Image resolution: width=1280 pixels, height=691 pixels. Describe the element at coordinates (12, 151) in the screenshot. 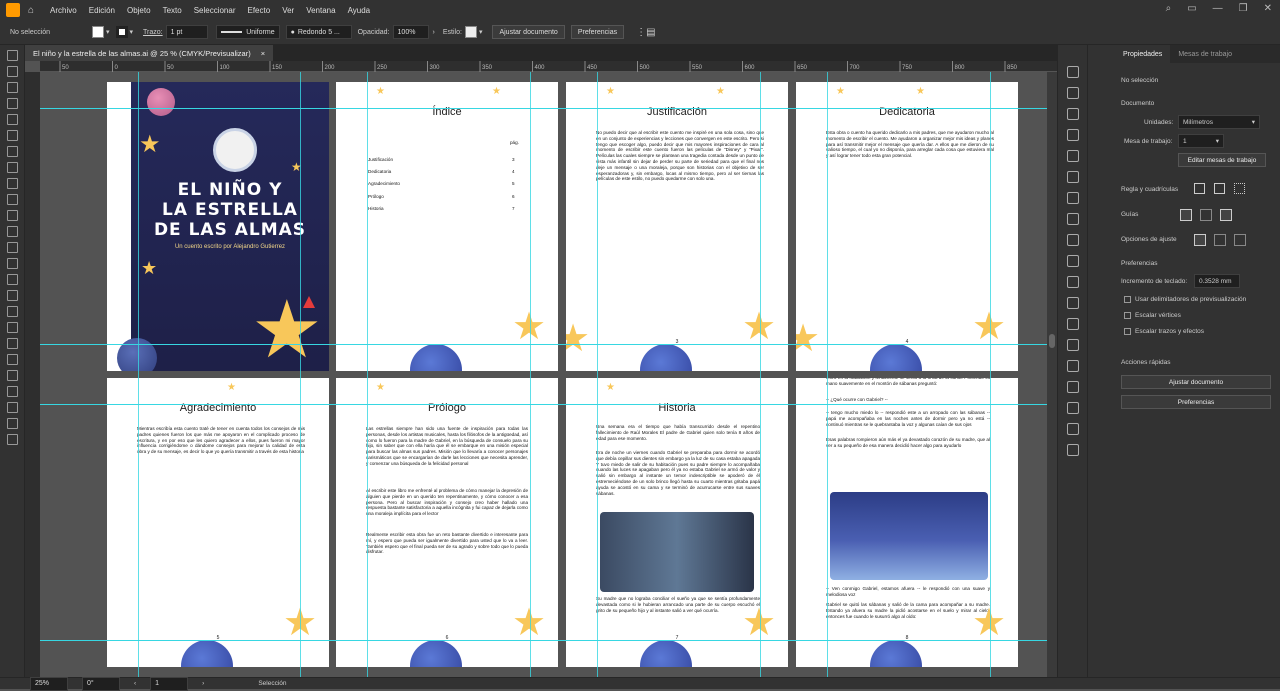

I see `rectangle-tool-icon` at that location.